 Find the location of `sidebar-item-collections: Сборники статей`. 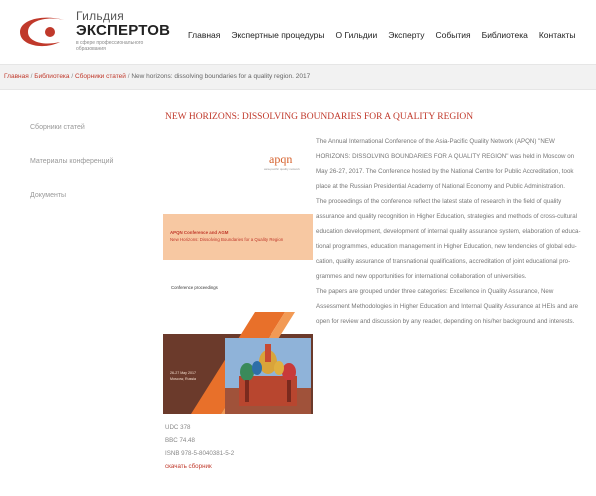

sidebar-item-collections: Сборники статей is located at coordinates (85, 127).